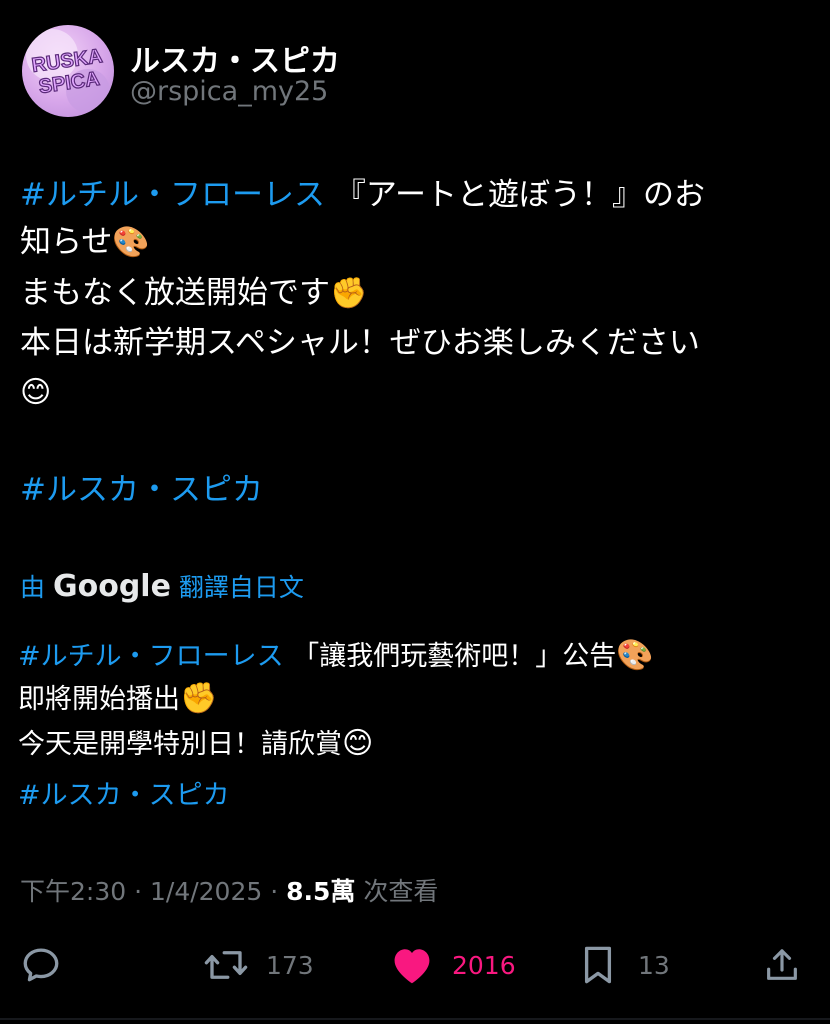 The image size is (830, 1024). I want to click on reply-button, so click(41, 965).